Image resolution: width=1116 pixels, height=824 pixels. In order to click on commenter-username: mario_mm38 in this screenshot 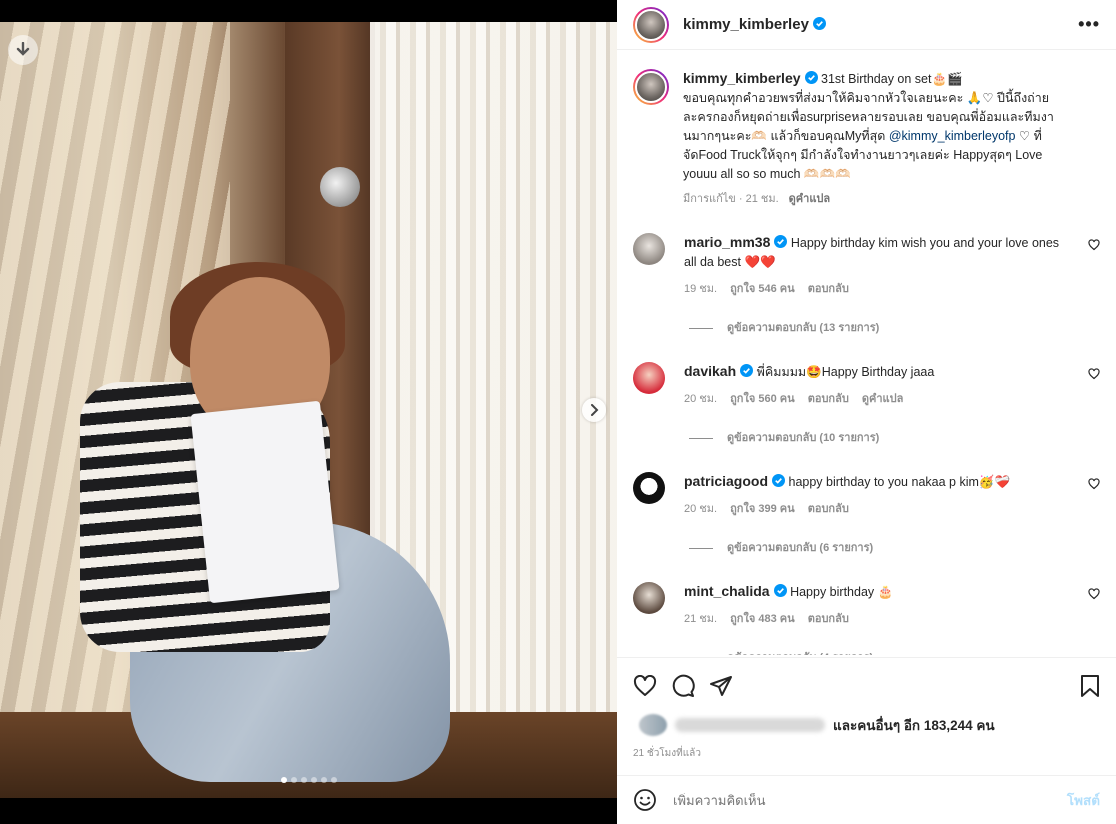, I will do `click(727, 242)`.